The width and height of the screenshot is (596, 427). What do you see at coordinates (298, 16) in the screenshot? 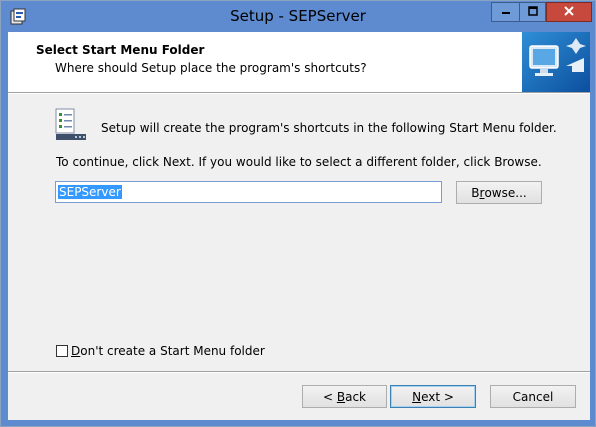
I see `title-bar: Setup - SEPServer` at bounding box center [298, 16].